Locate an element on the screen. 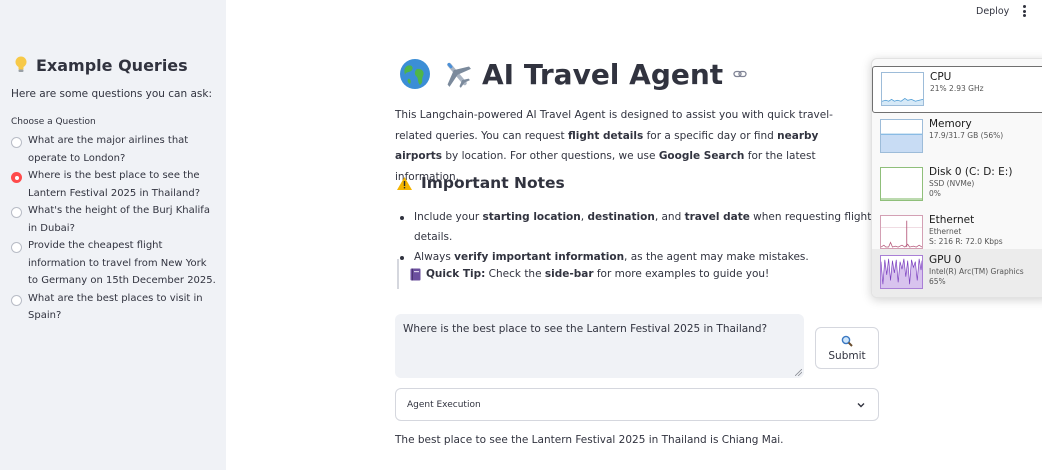  deploy-button: Deploy is located at coordinates (992, 11).